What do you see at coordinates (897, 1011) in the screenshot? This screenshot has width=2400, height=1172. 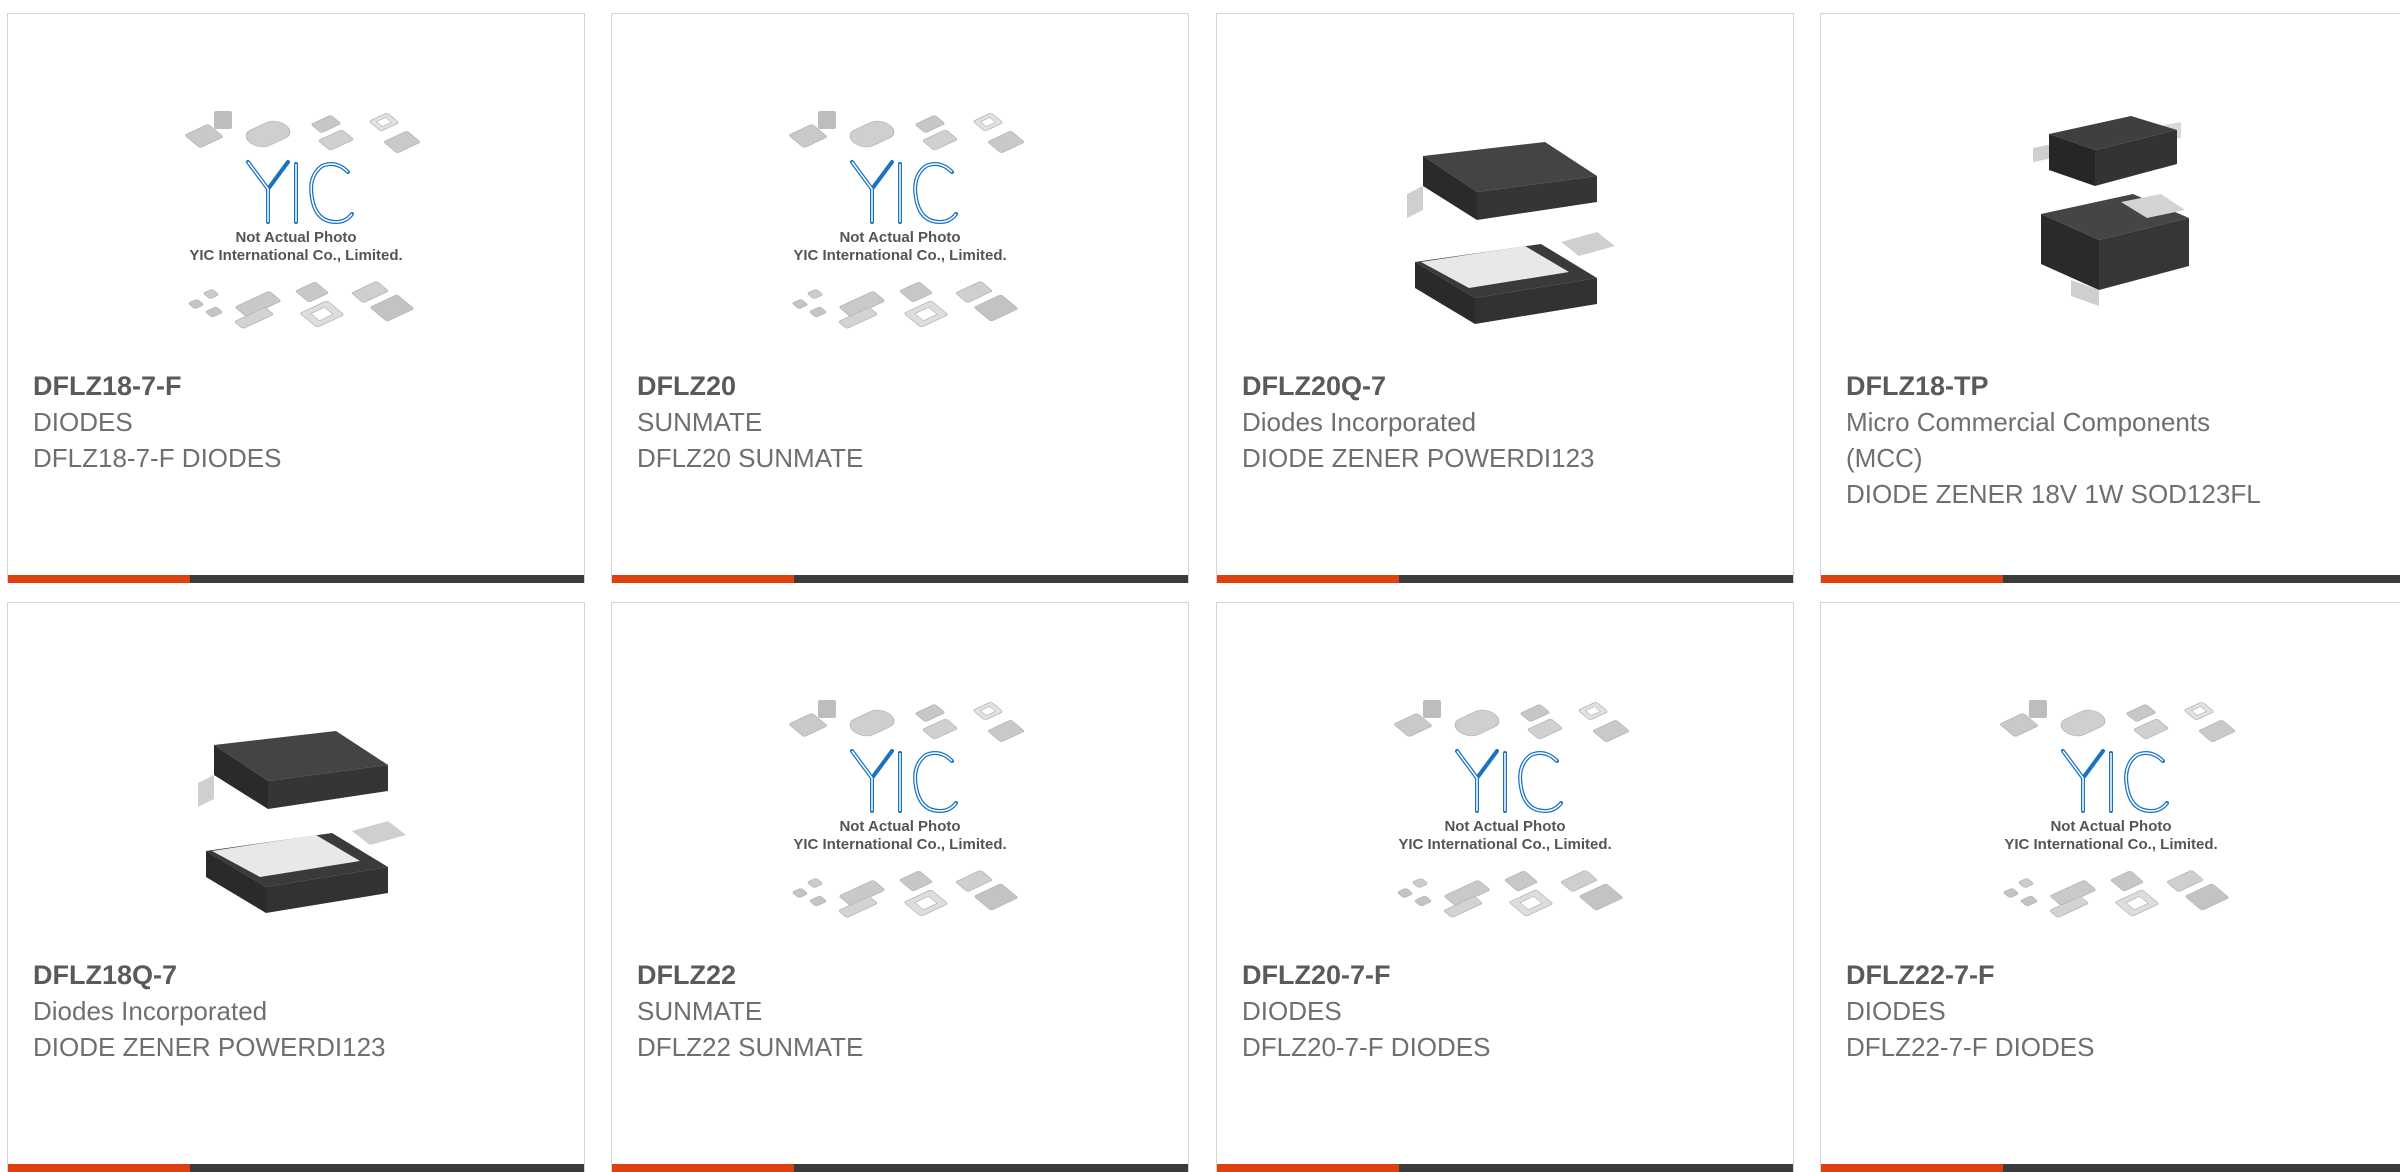 I see `product-info: DFLZ22 SUNMATE DFLZ22 SUNMATE` at bounding box center [897, 1011].